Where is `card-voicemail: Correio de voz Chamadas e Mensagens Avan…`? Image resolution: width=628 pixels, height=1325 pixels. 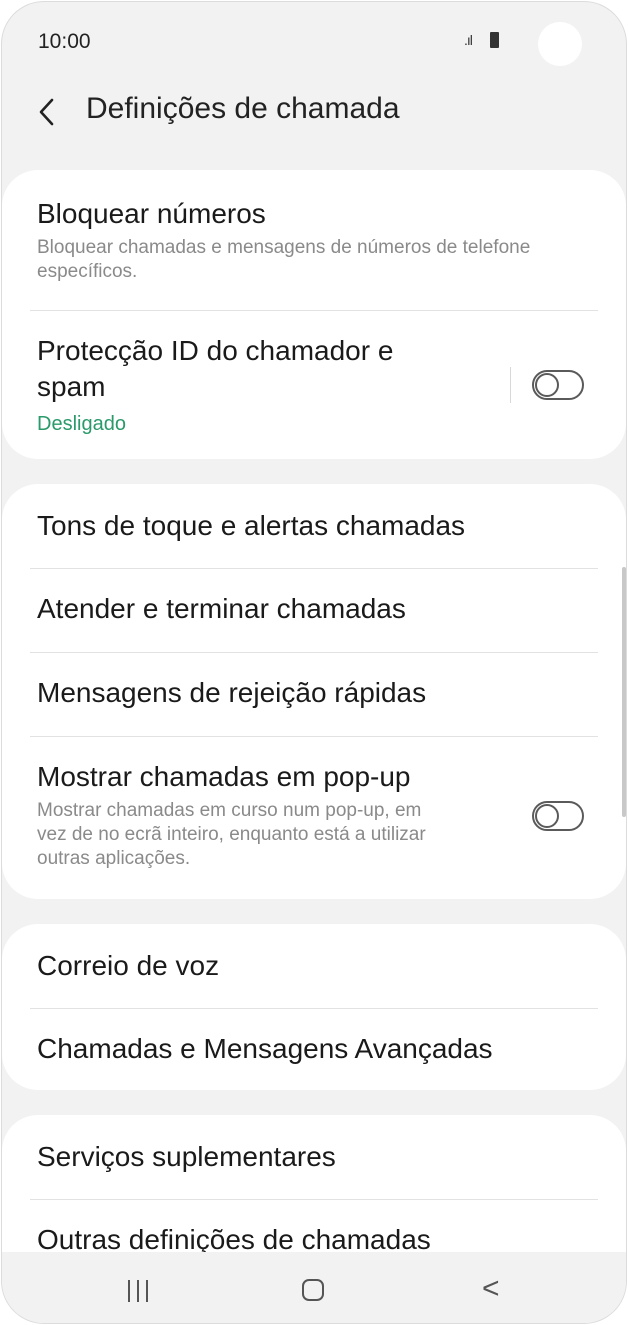 card-voicemail: Correio de voz Chamadas e Mensagens Avan… is located at coordinates (314, 1007).